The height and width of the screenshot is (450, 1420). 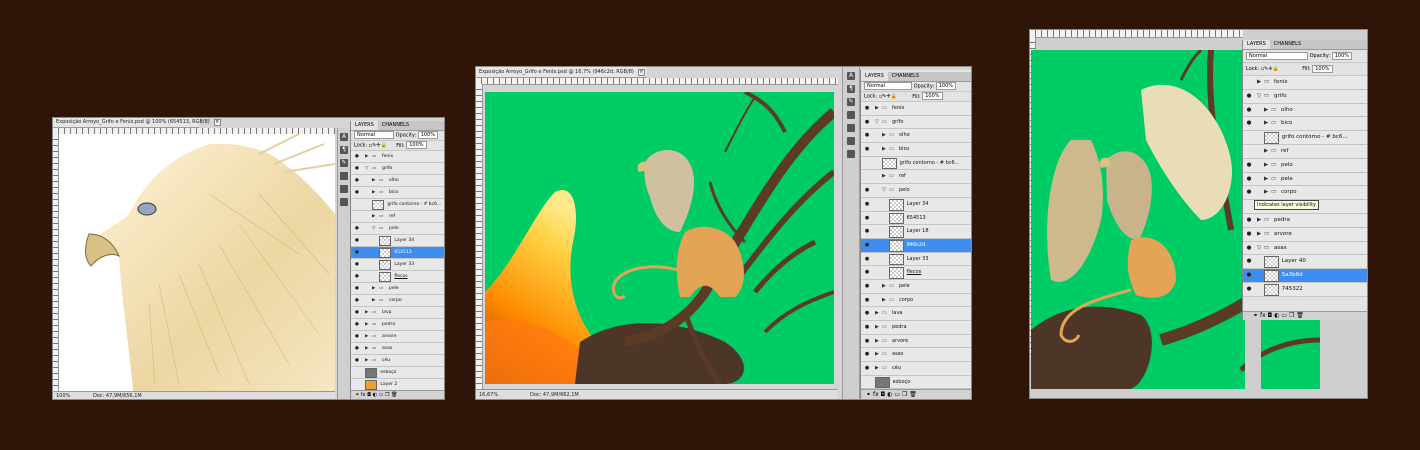 What do you see at coordinates (217, 122) in the screenshot?
I see `close-tab-icon: ×` at bounding box center [217, 122].